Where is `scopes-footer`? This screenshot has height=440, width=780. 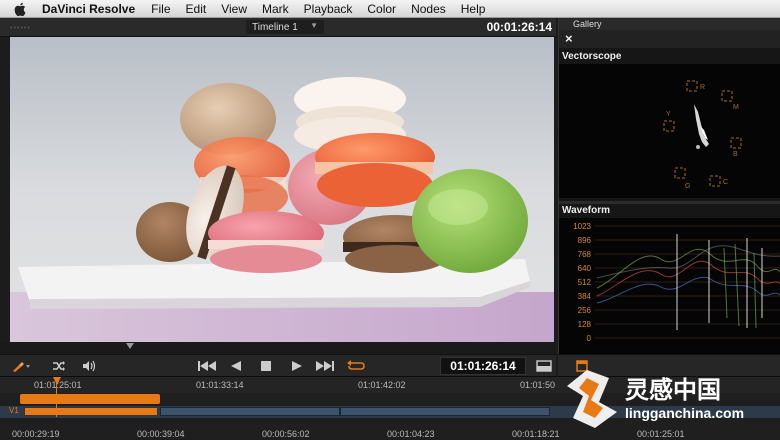 scopes-footer is located at coordinates (669, 365).